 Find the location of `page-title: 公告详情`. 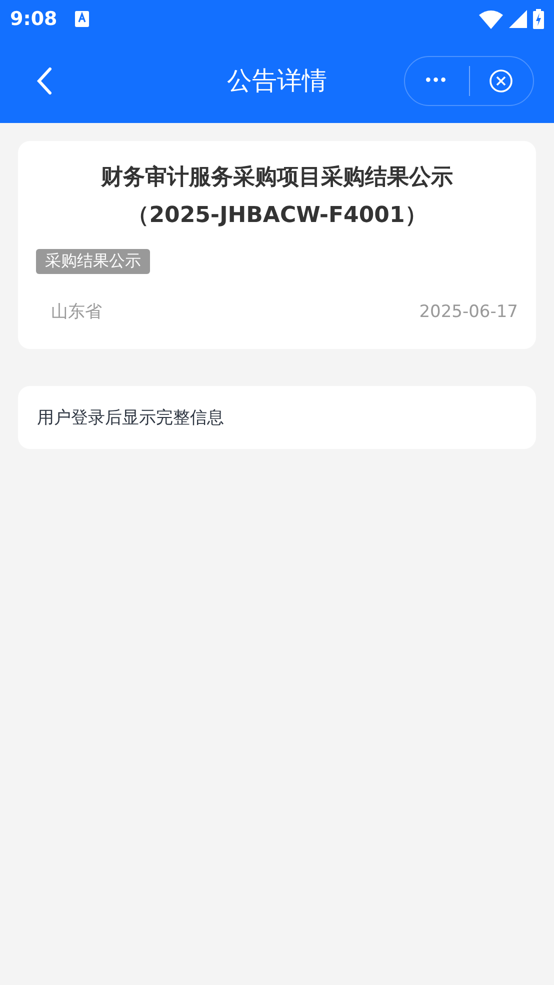

page-title: 公告详情 is located at coordinates (277, 81).